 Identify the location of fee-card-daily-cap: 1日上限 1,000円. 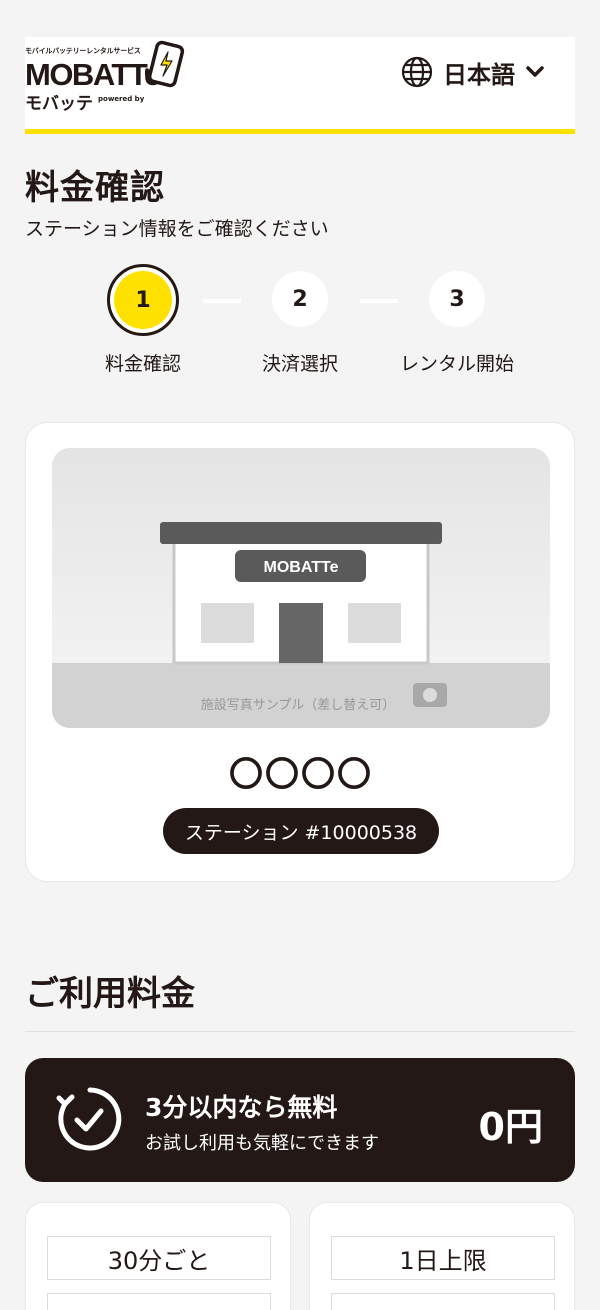
(442, 1256).